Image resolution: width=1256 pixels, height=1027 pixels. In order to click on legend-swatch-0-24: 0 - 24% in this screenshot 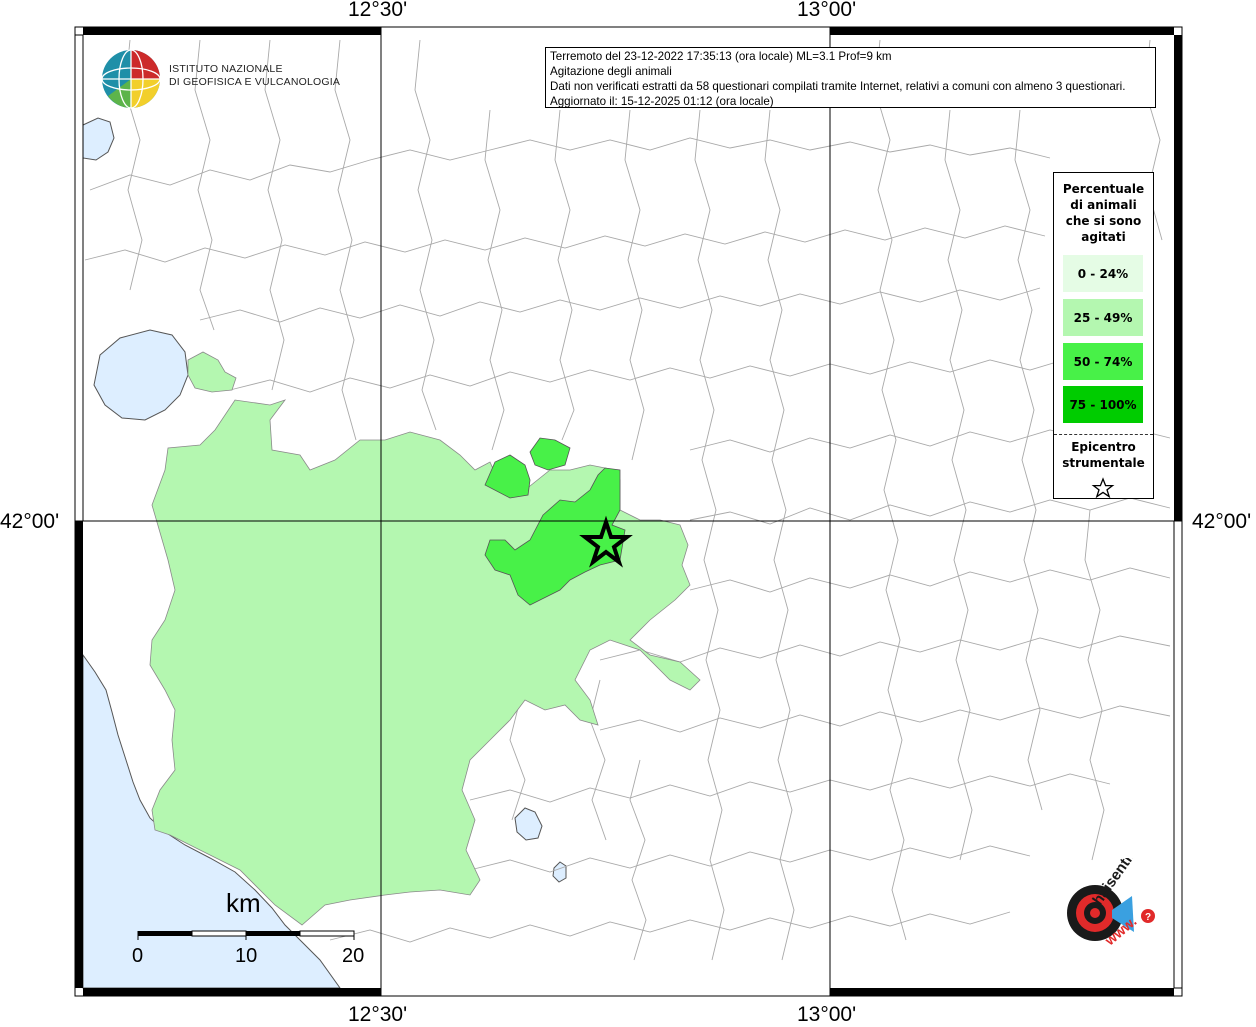, I will do `click(1103, 273)`.